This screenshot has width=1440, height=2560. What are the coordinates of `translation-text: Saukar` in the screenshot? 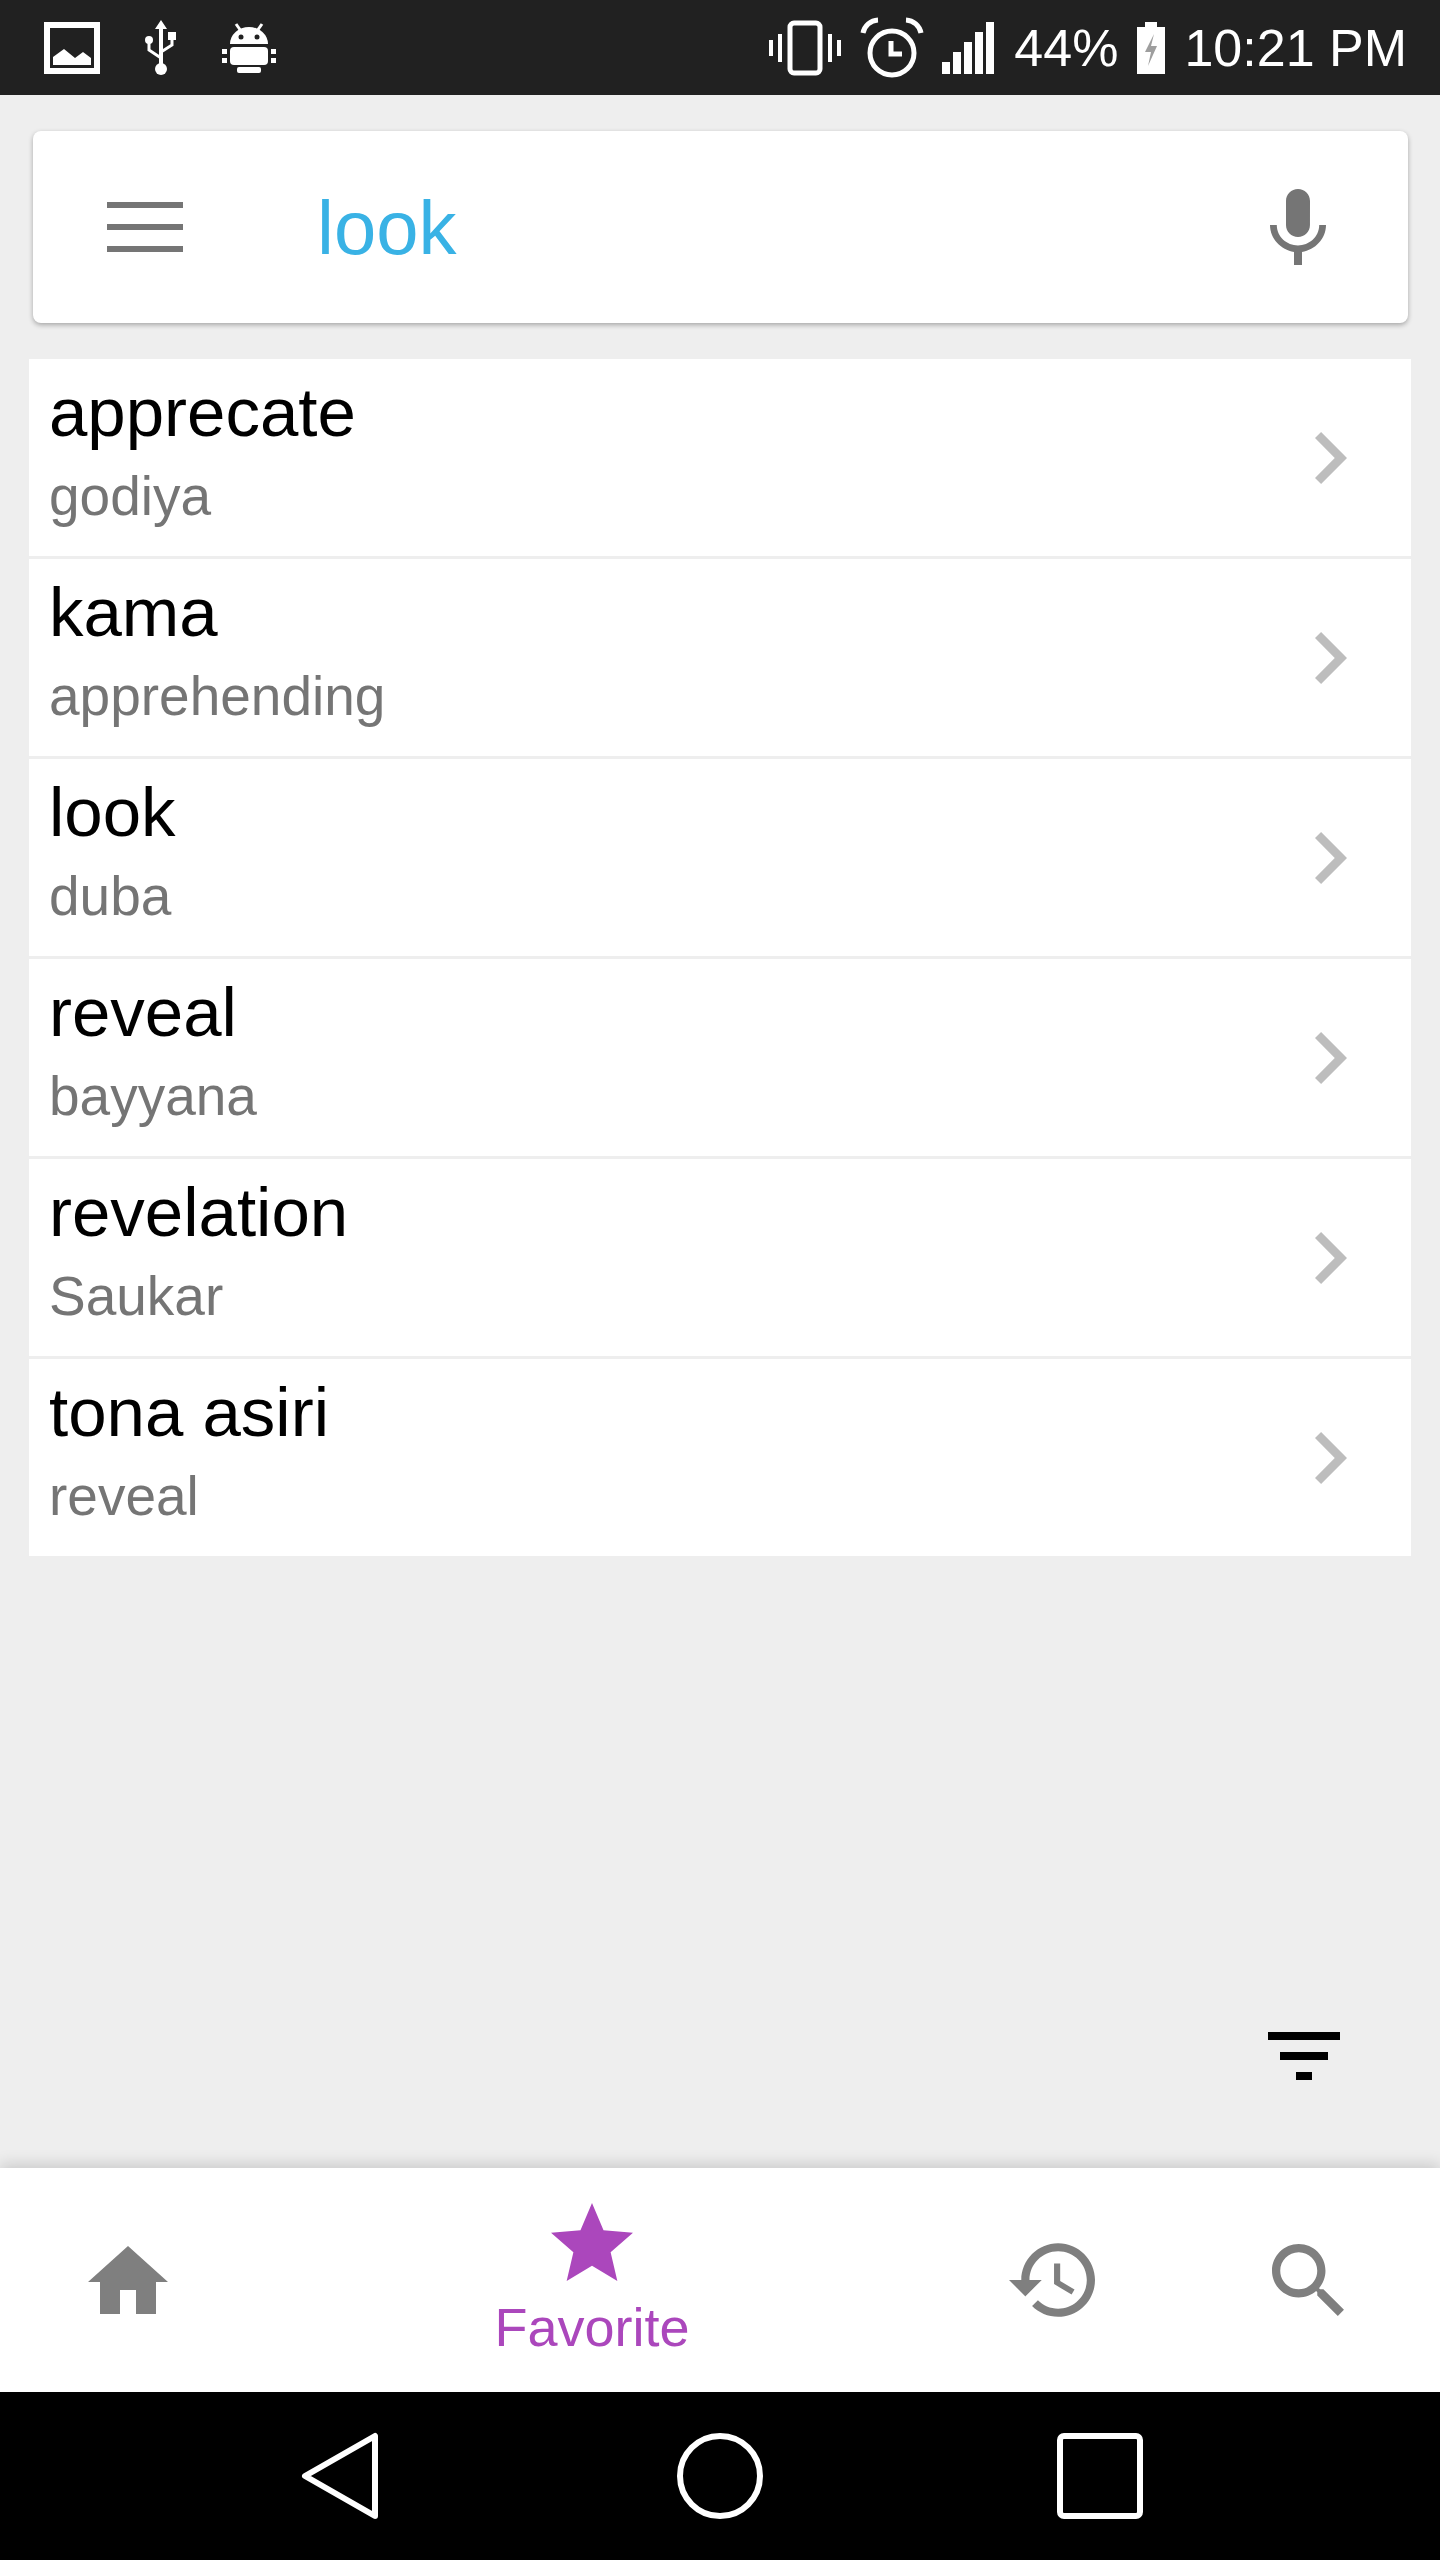 It's located at (136, 1296).